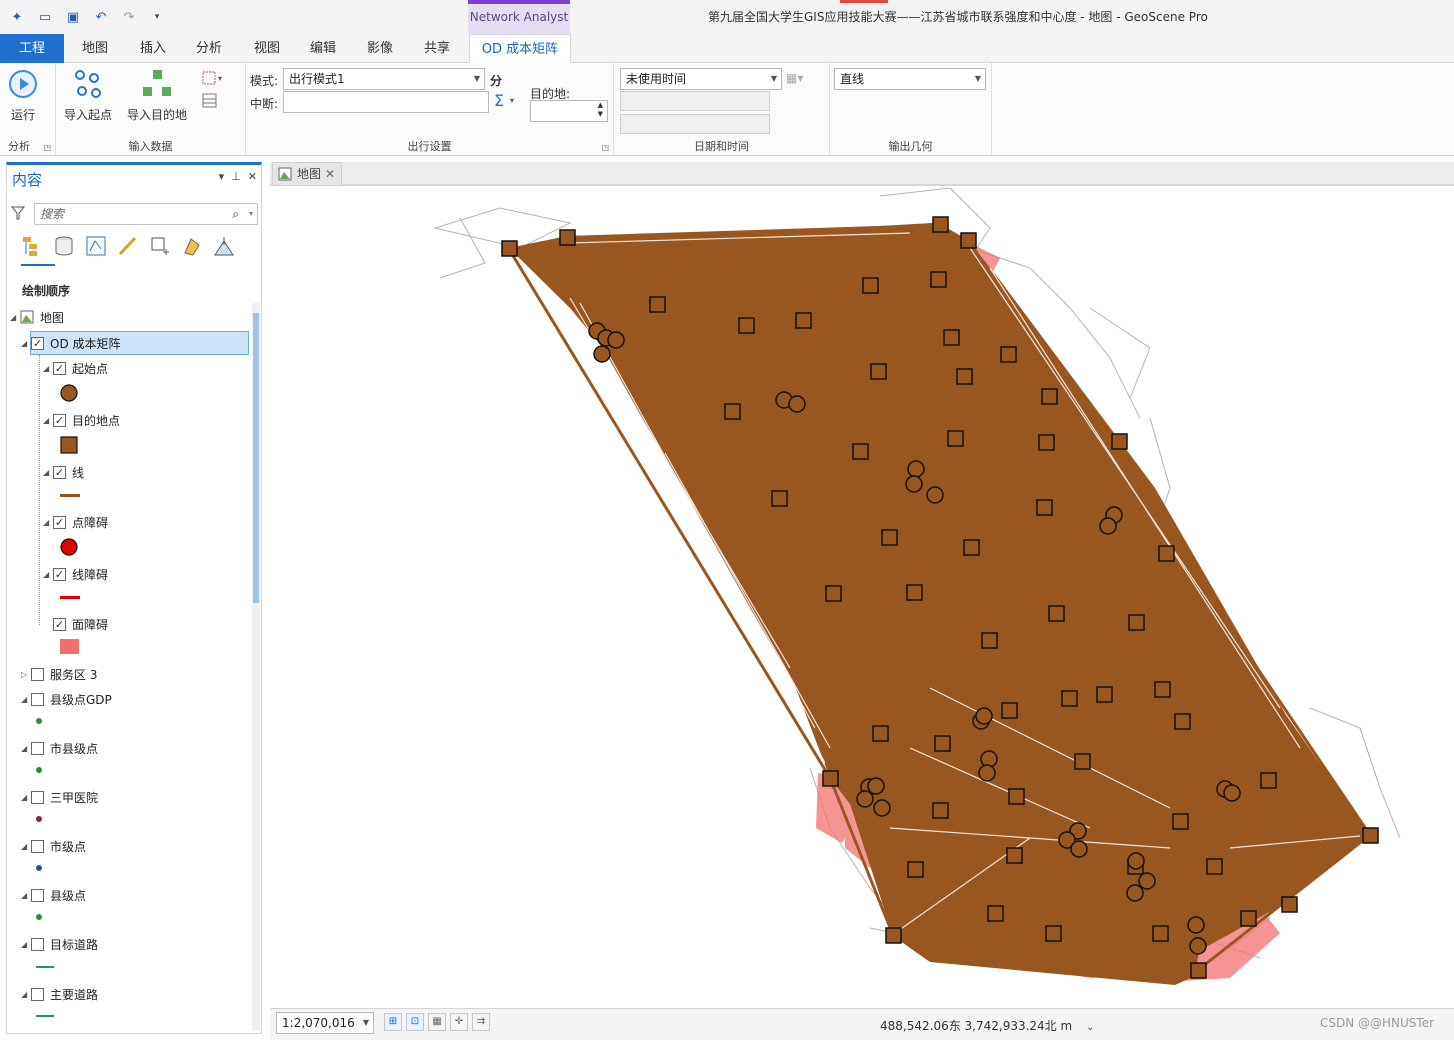 This screenshot has width=1454, height=1040. I want to click on city-county-point-symbol-icon, so click(39, 770).